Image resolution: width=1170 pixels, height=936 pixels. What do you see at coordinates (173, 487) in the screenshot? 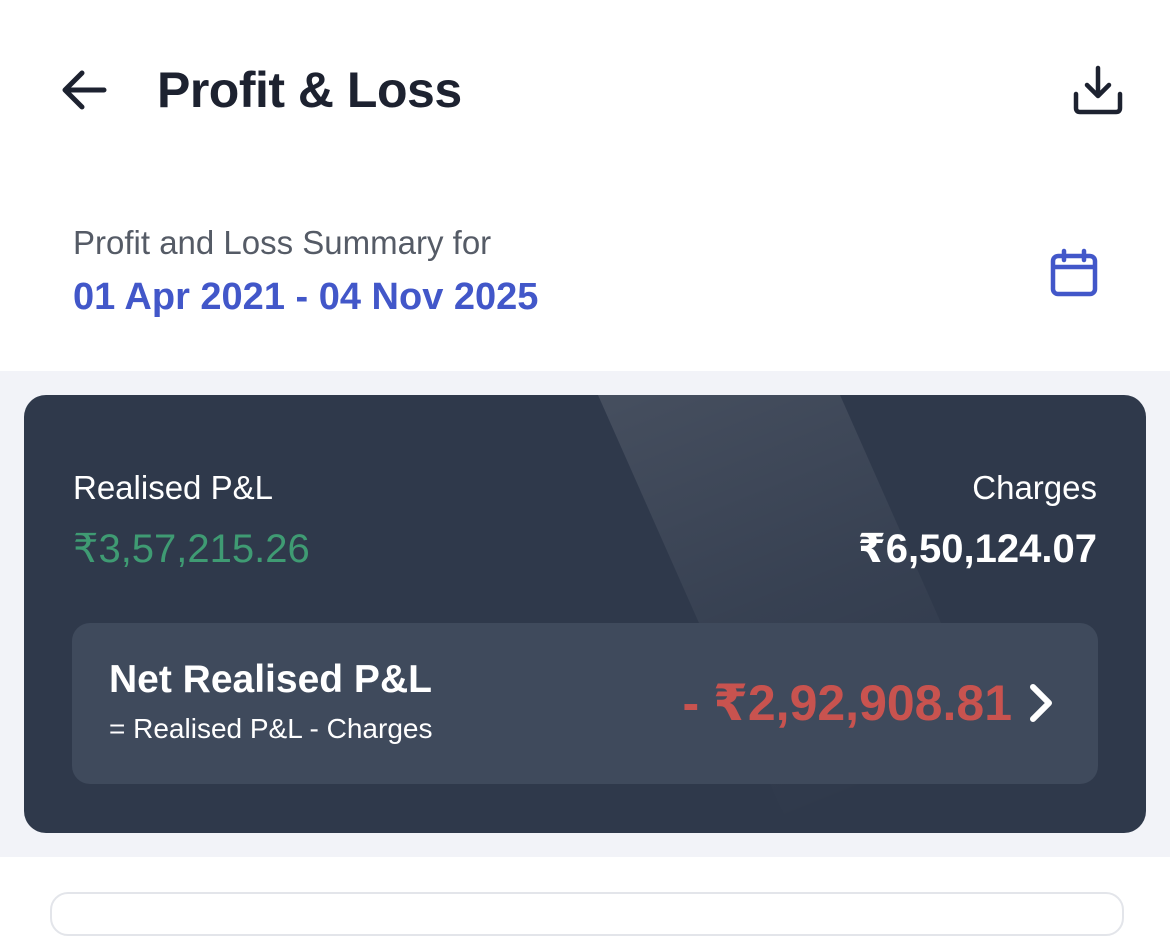
I see `realised-pnl-label: Realised P&L` at bounding box center [173, 487].